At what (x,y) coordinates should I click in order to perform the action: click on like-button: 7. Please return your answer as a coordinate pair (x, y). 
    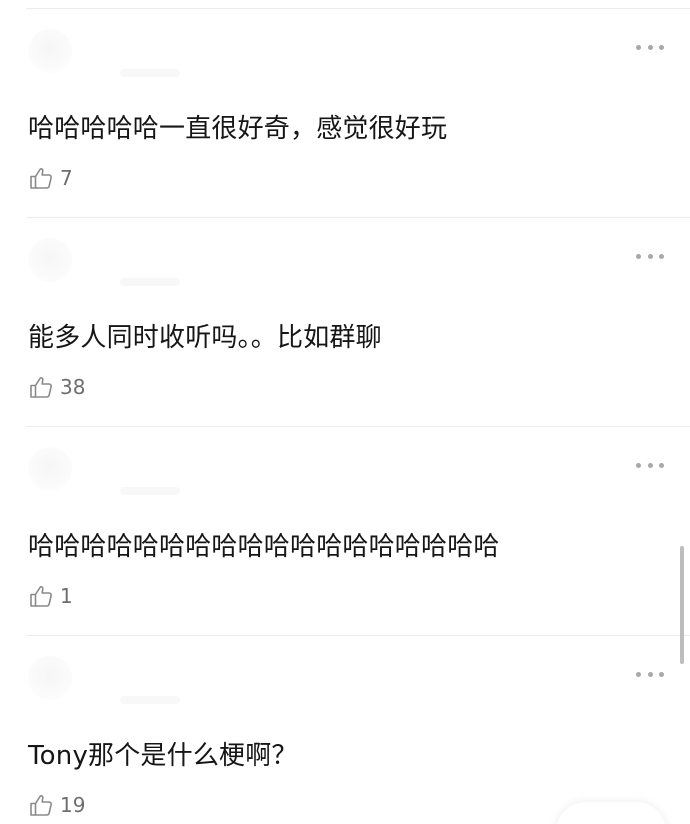
    Looking at the image, I should click on (50, 178).